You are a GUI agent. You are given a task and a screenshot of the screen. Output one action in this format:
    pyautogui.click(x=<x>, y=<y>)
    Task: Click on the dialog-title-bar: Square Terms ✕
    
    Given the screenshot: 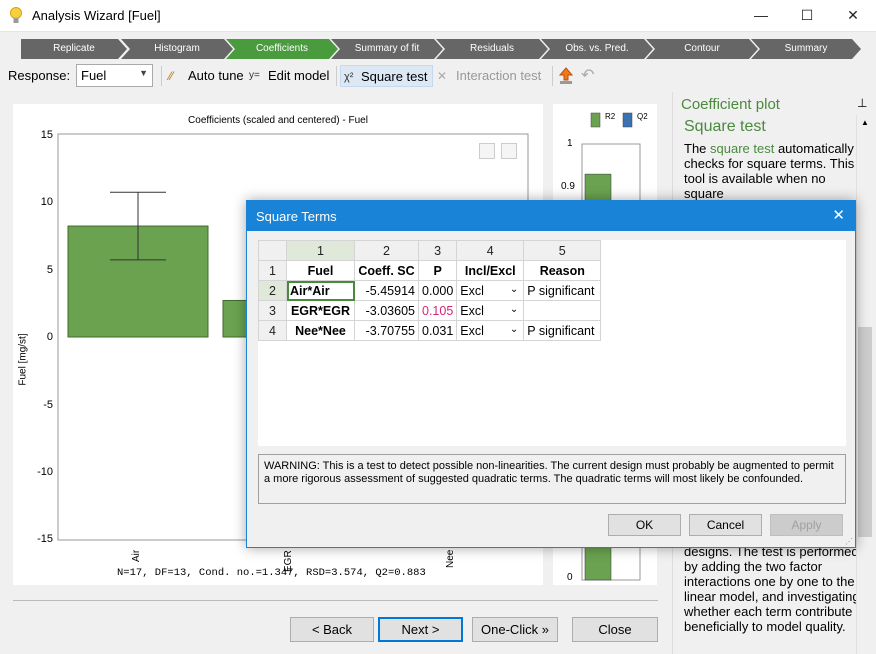 What is the action you would take?
    pyautogui.click(x=551, y=216)
    